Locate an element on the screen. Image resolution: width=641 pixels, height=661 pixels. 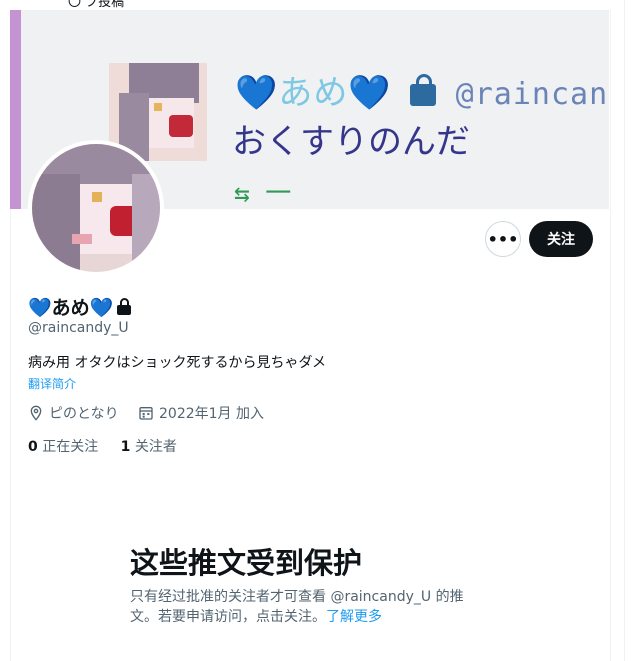
avatar is located at coordinates (96, 208).